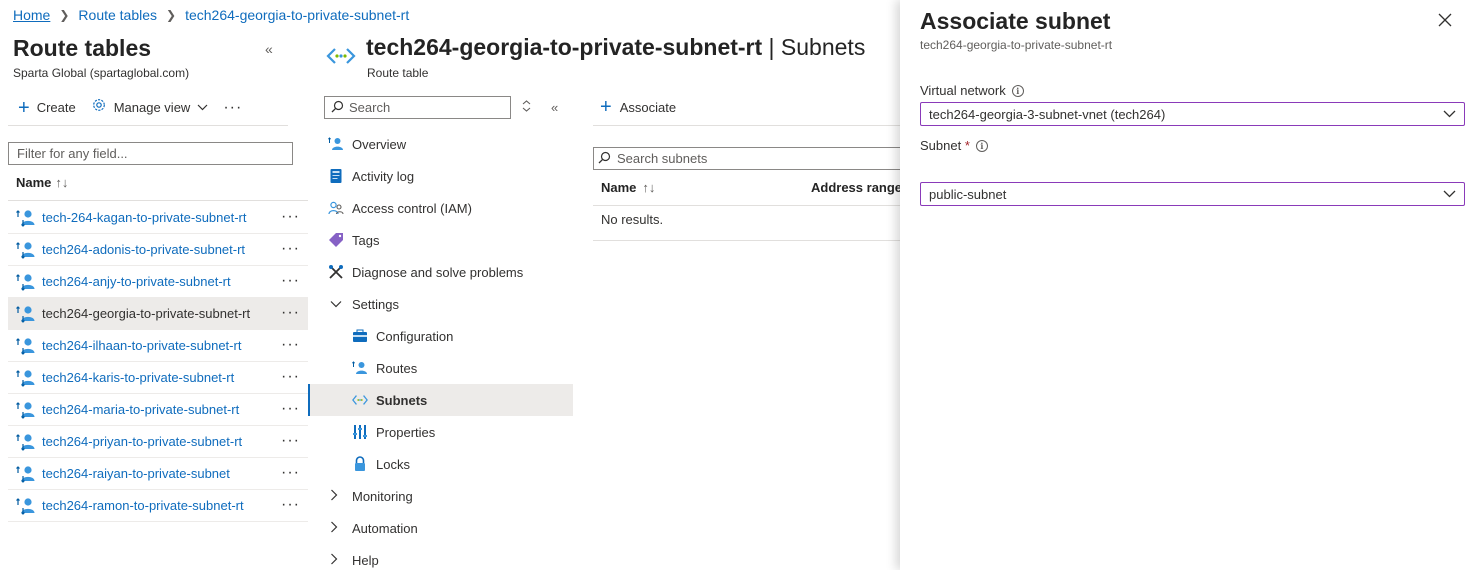 The width and height of the screenshot is (1470, 570). Describe the element at coordinates (440, 144) in the screenshot. I see `nav-item-overview: Overview` at that location.